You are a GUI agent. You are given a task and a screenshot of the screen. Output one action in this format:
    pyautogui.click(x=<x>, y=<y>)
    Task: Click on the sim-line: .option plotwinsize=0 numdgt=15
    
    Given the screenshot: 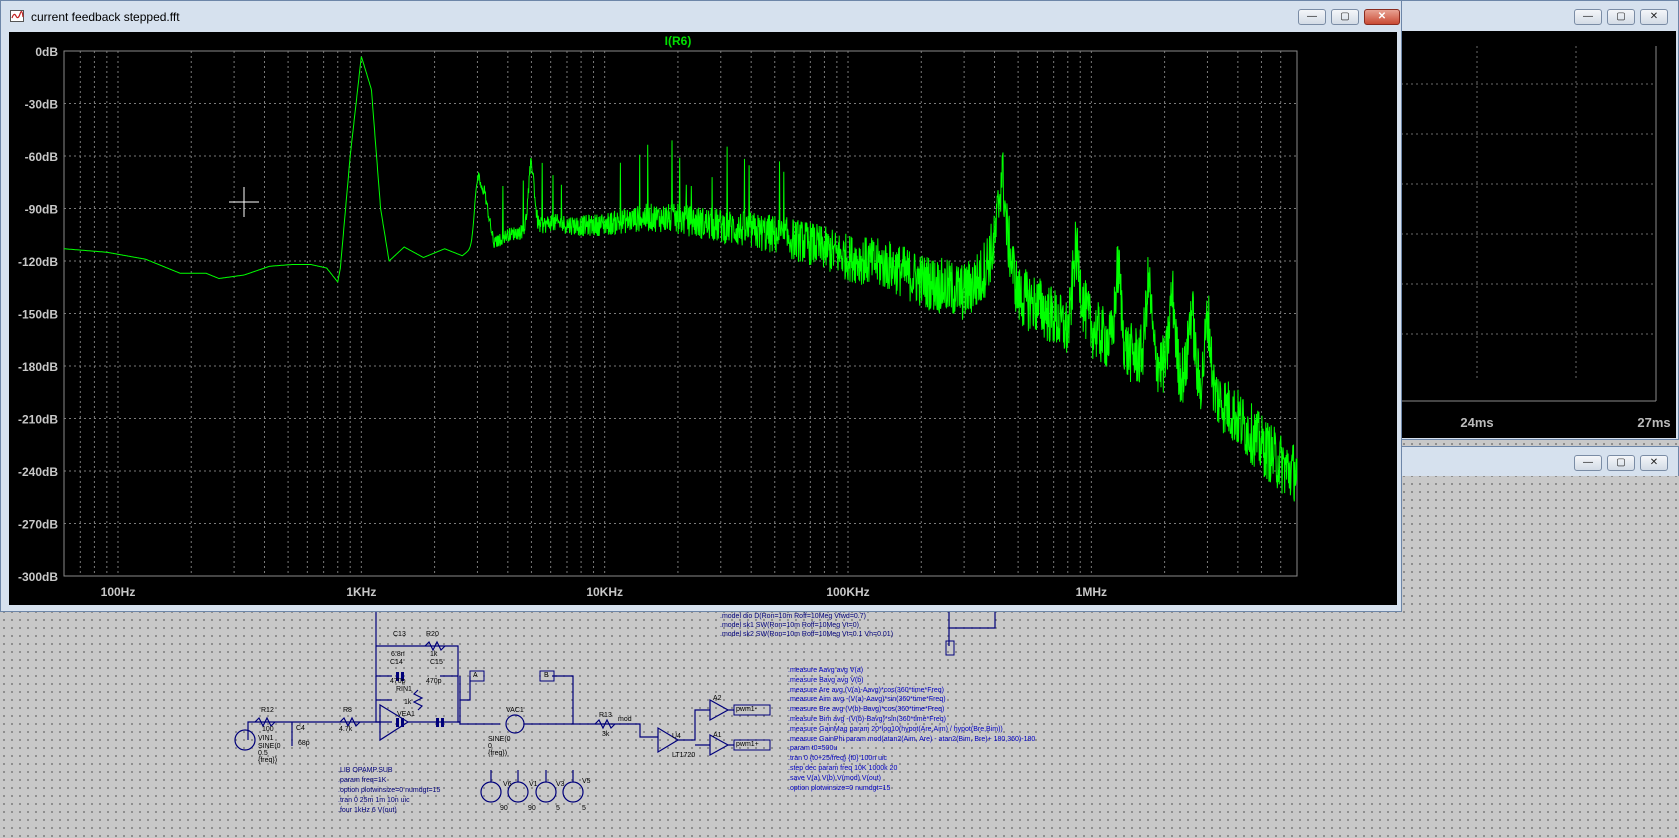 What is the action you would take?
    pyautogui.click(x=389, y=790)
    